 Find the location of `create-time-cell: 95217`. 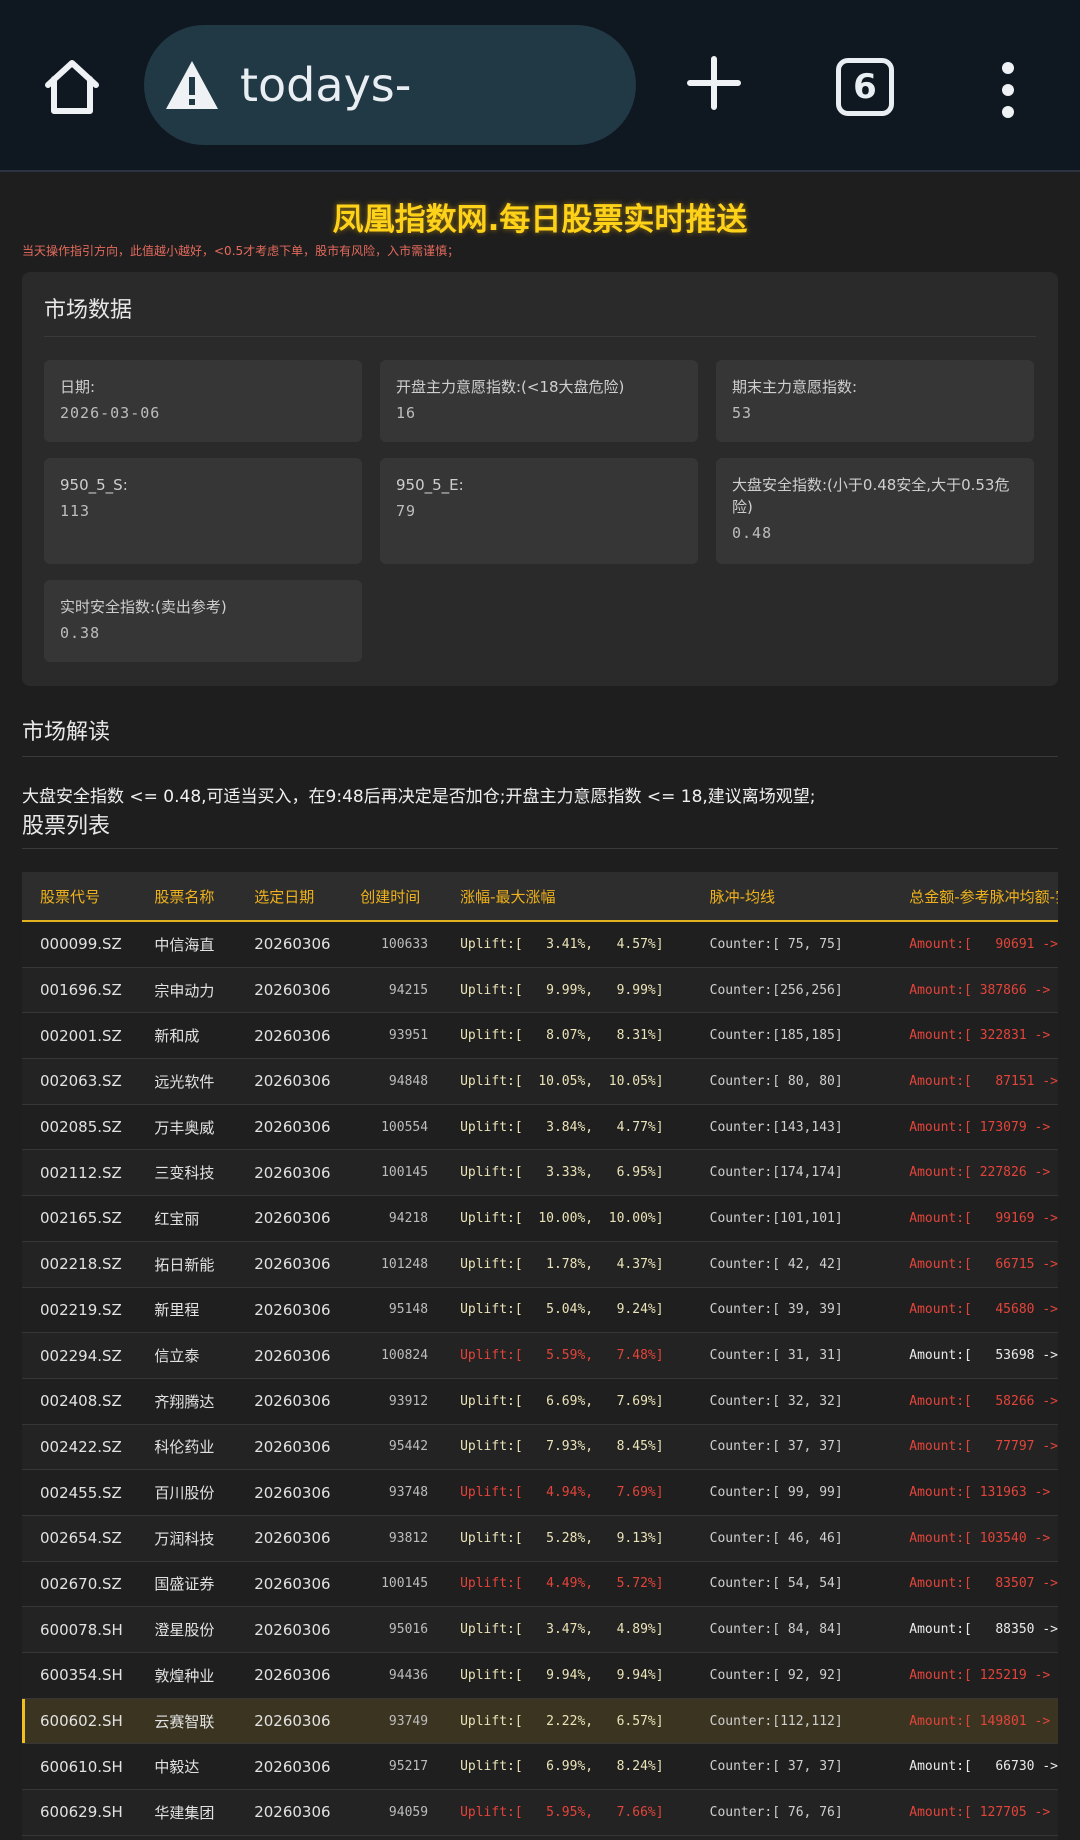

create-time-cell: 95217 is located at coordinates (392, 1767).